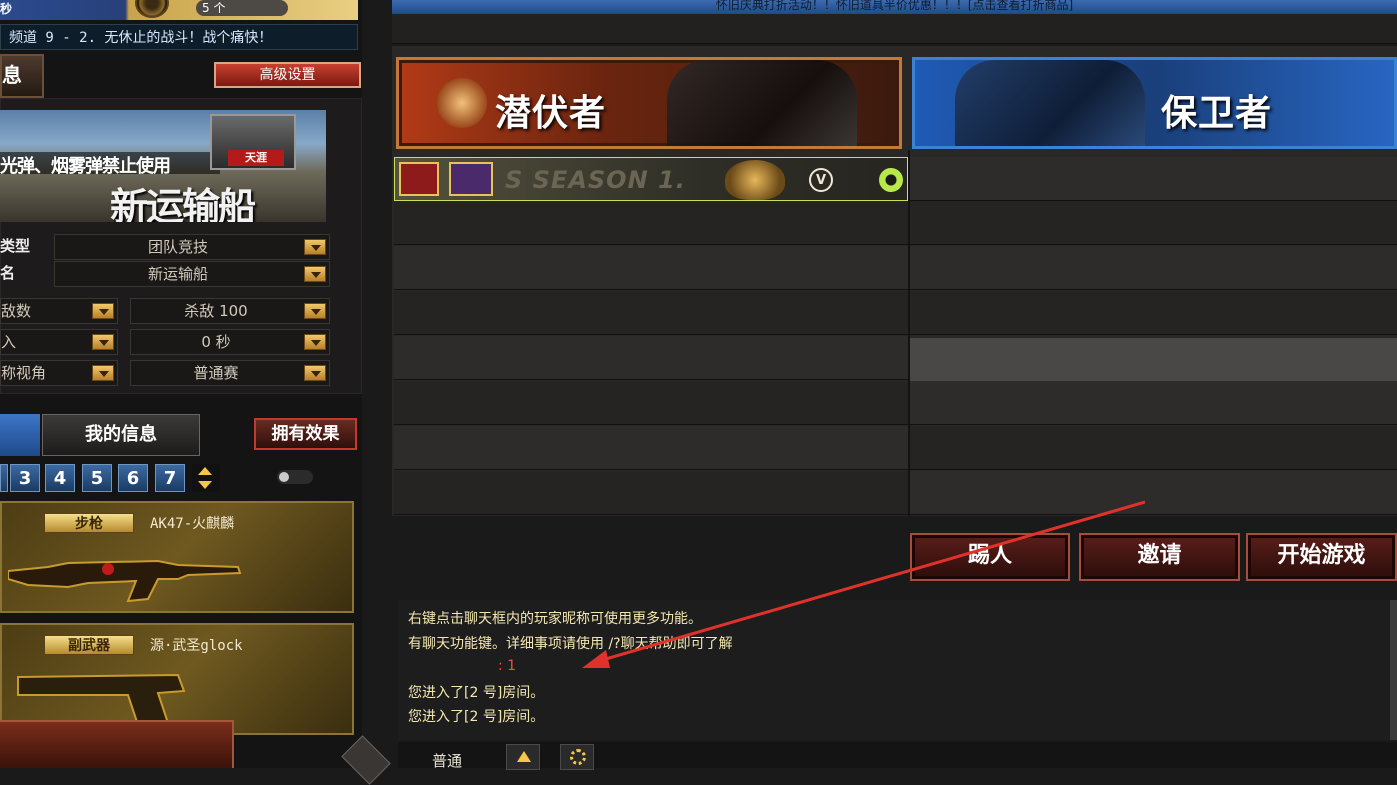 The height and width of the screenshot is (785, 1397). I want to click on chat-scroll-up-button, so click(523, 757).